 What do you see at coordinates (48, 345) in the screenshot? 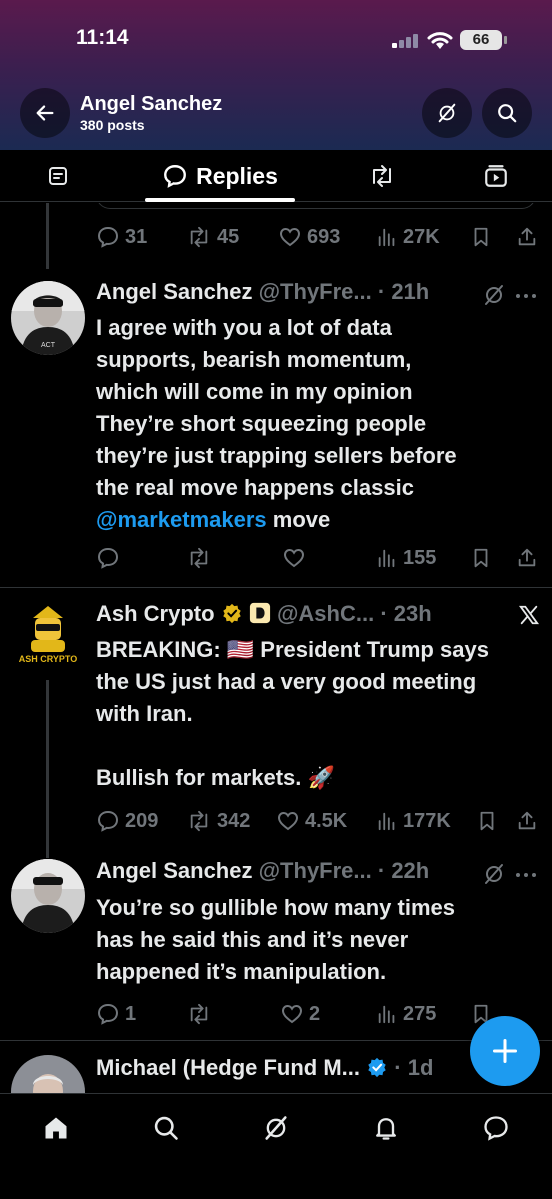
I see `svg-text: ACT` at bounding box center [48, 345].